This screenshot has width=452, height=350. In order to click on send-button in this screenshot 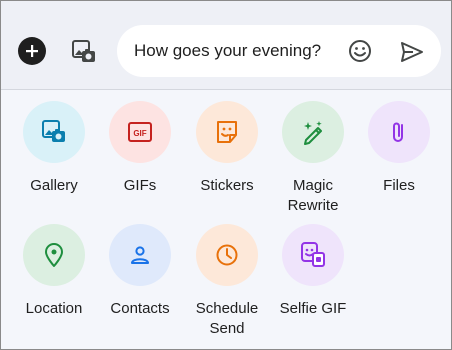, I will do `click(412, 52)`.